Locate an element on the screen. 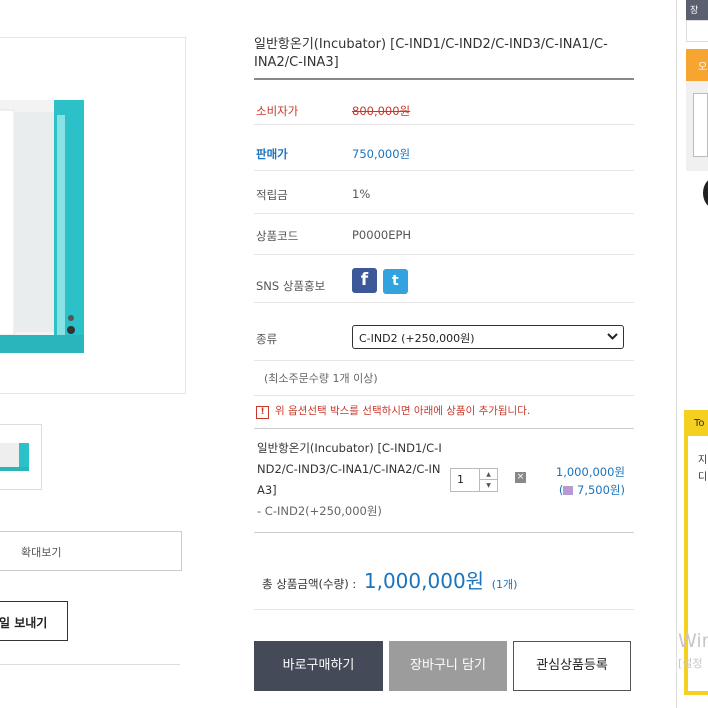  product-code-label: 상품코드 is located at coordinates (277, 236).